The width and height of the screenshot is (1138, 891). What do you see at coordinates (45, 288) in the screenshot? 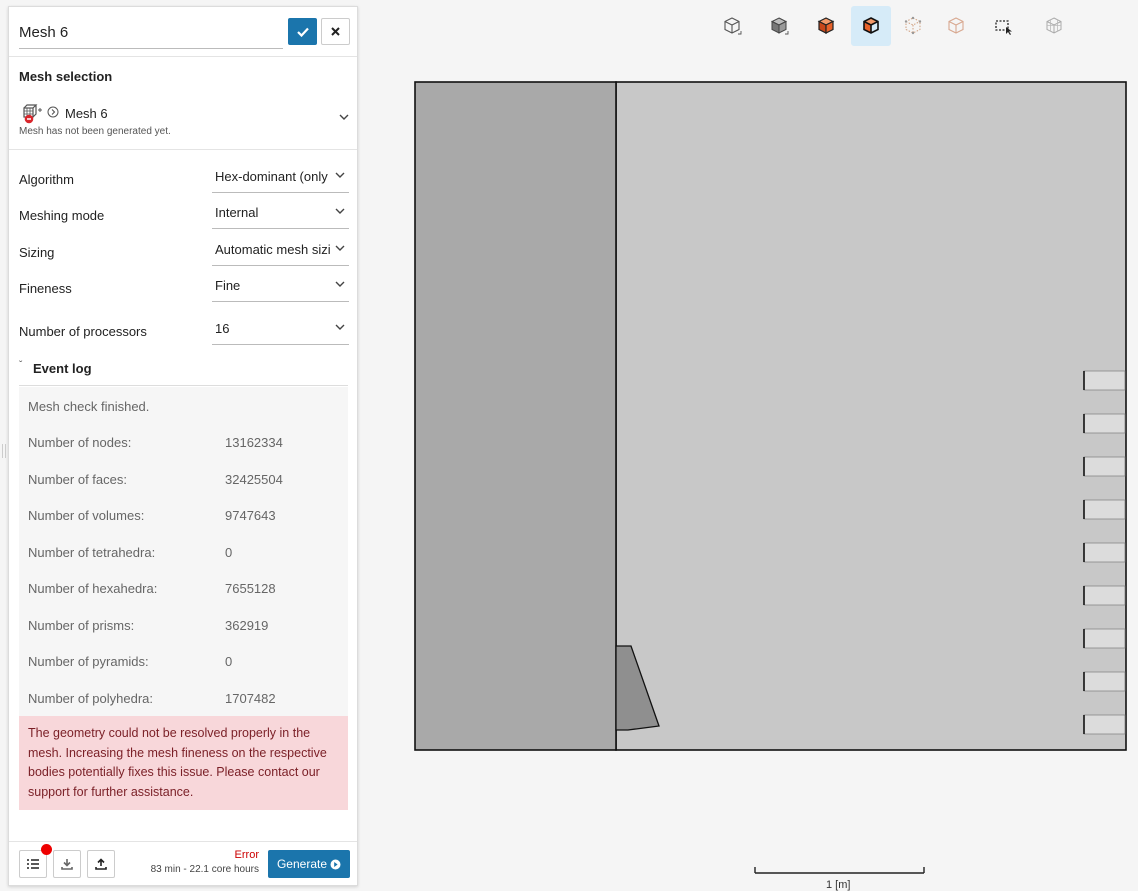
I see `fineness-label: Fineness` at bounding box center [45, 288].